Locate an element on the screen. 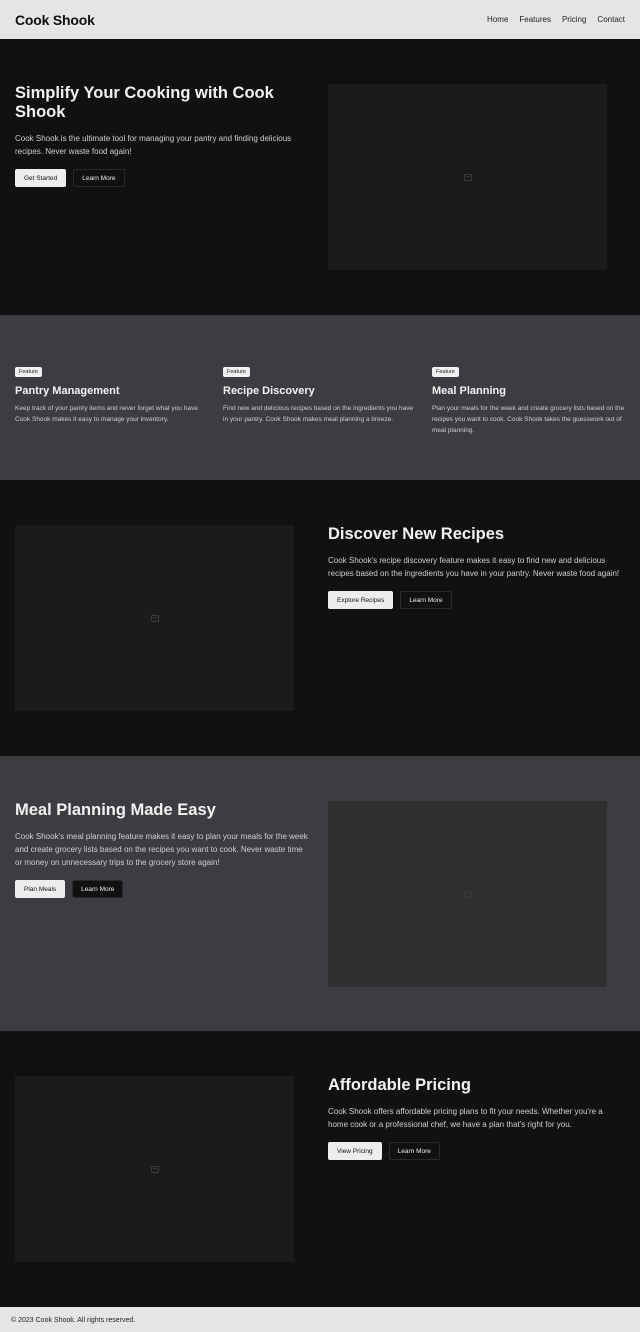 The height and width of the screenshot is (1332, 640). discover-learn-more-button: Learn More is located at coordinates (426, 600).